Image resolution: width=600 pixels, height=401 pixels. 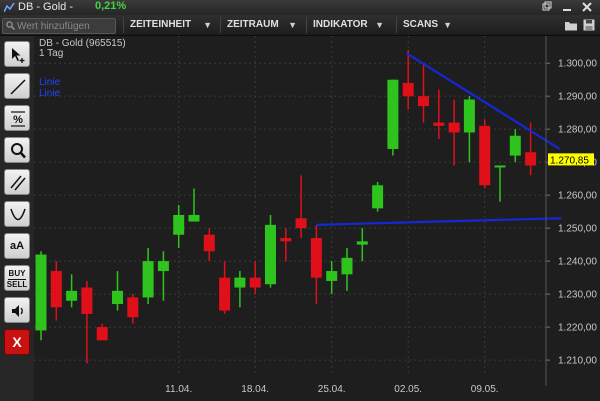 I want to click on percent-tool: %, so click(x=17, y=118).